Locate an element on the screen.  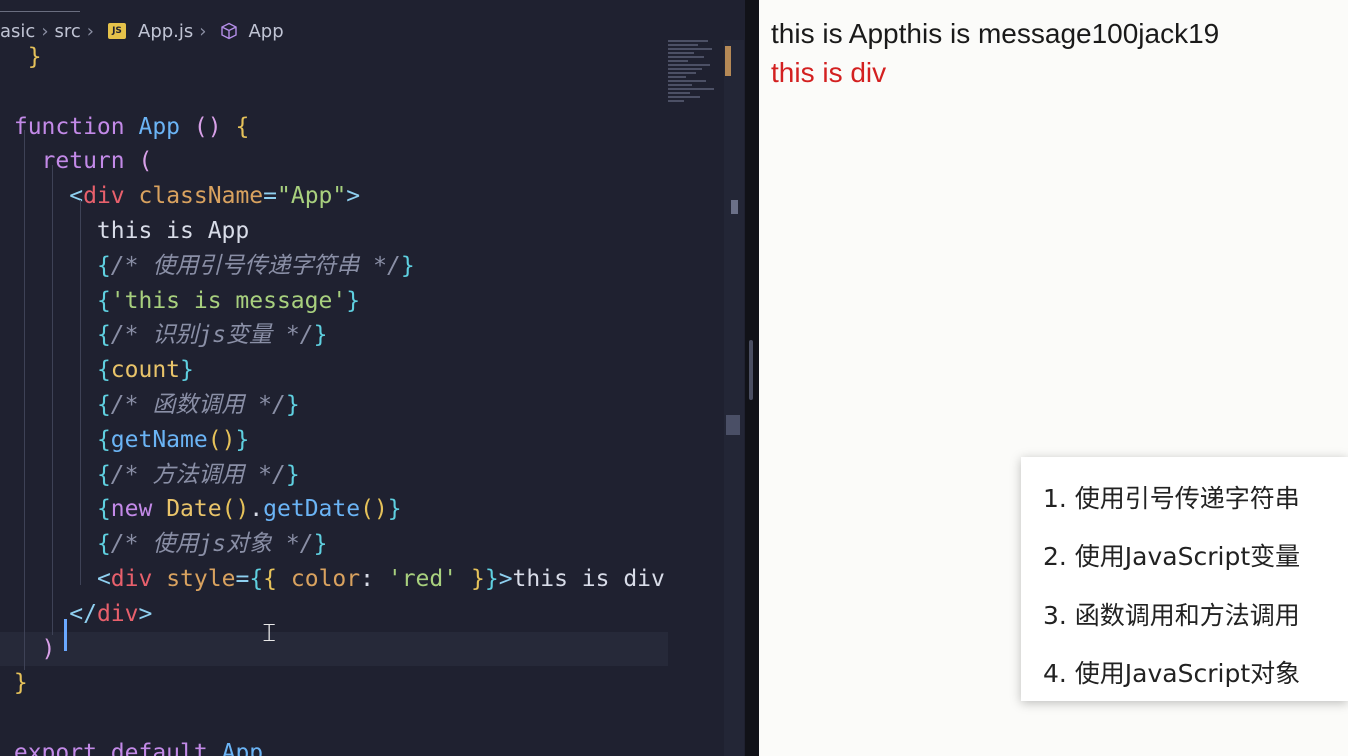
code-line: function App () { is located at coordinates (125, 126).